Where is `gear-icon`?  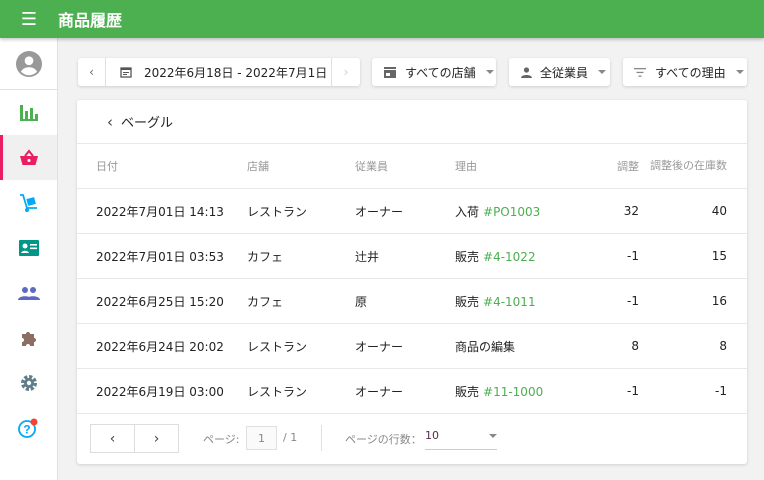 gear-icon is located at coordinates (28, 382).